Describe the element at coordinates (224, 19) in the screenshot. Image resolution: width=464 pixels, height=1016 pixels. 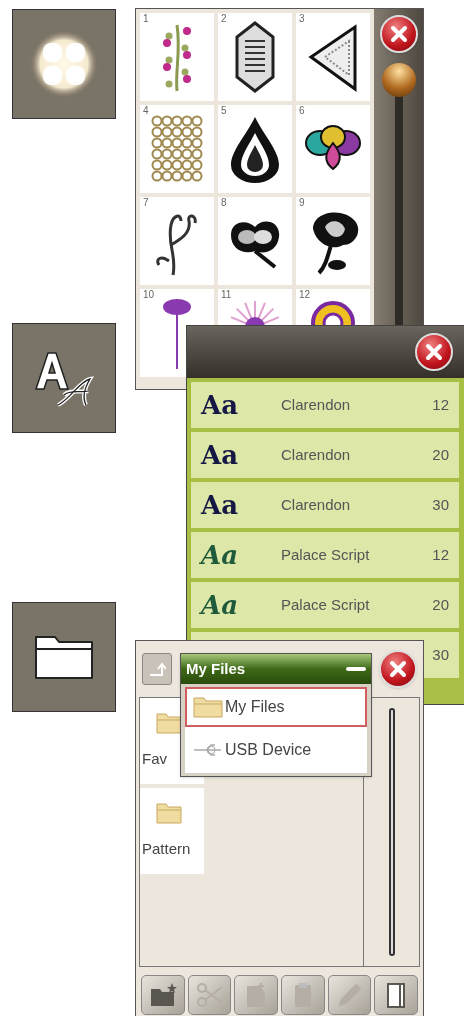
I see `design-number: 2` at that location.